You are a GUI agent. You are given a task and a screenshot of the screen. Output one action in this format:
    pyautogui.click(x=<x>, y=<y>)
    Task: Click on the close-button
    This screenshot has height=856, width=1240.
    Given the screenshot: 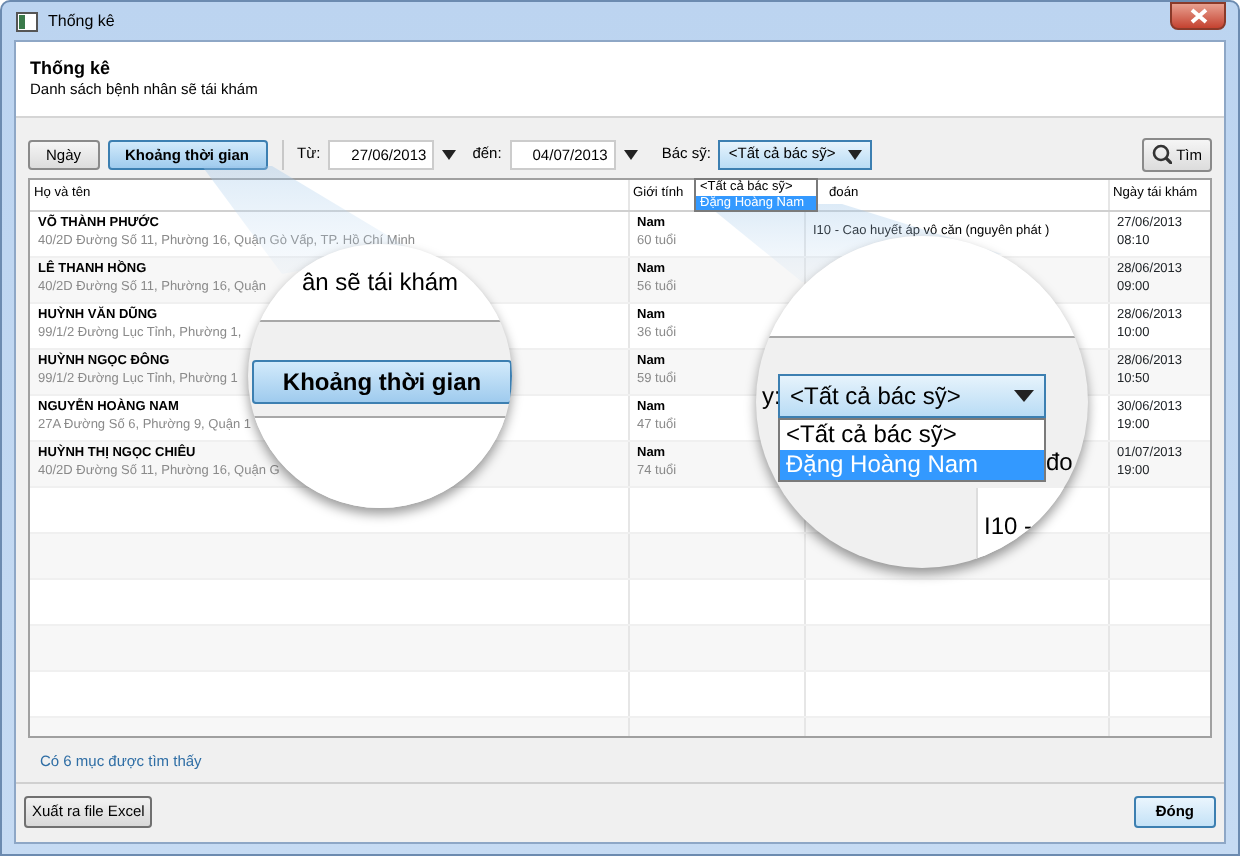 What is the action you would take?
    pyautogui.click(x=1198, y=16)
    